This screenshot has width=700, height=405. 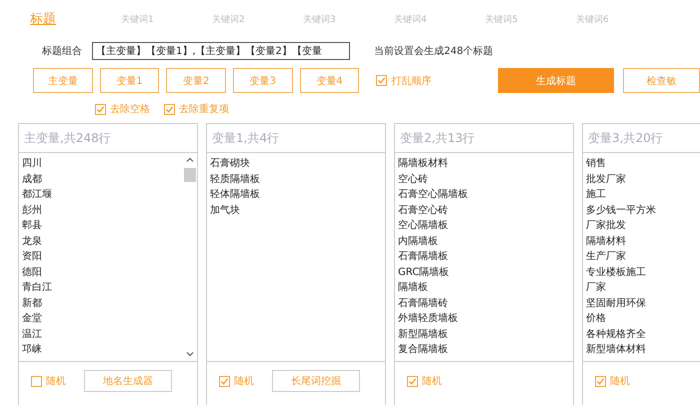 What do you see at coordinates (413, 179) in the screenshot?
I see `list-item: 空心砖` at bounding box center [413, 179].